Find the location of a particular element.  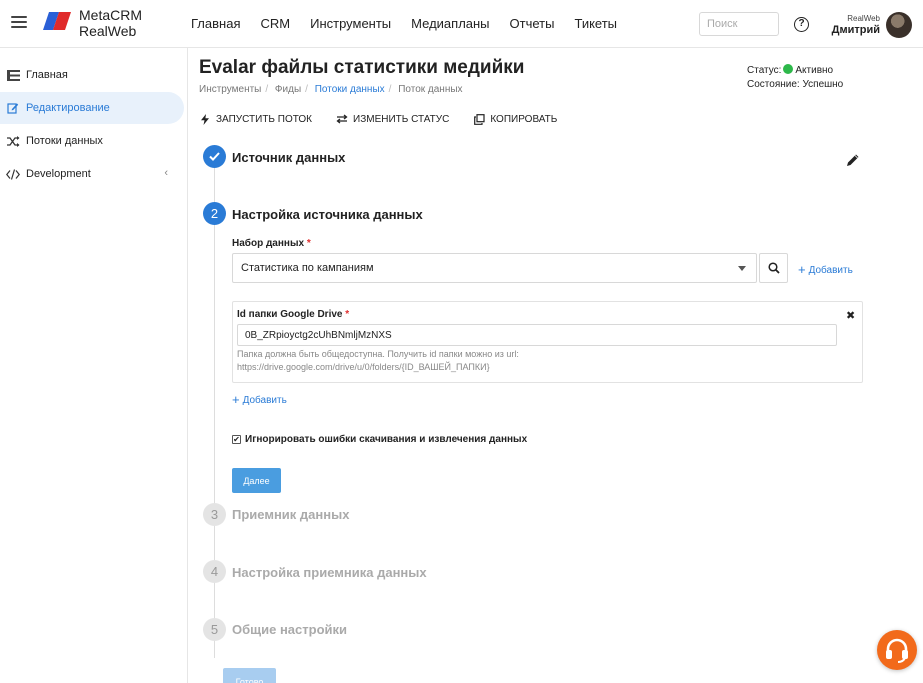

brand-name: MetaCRM RealWeb is located at coordinates (110, 23).